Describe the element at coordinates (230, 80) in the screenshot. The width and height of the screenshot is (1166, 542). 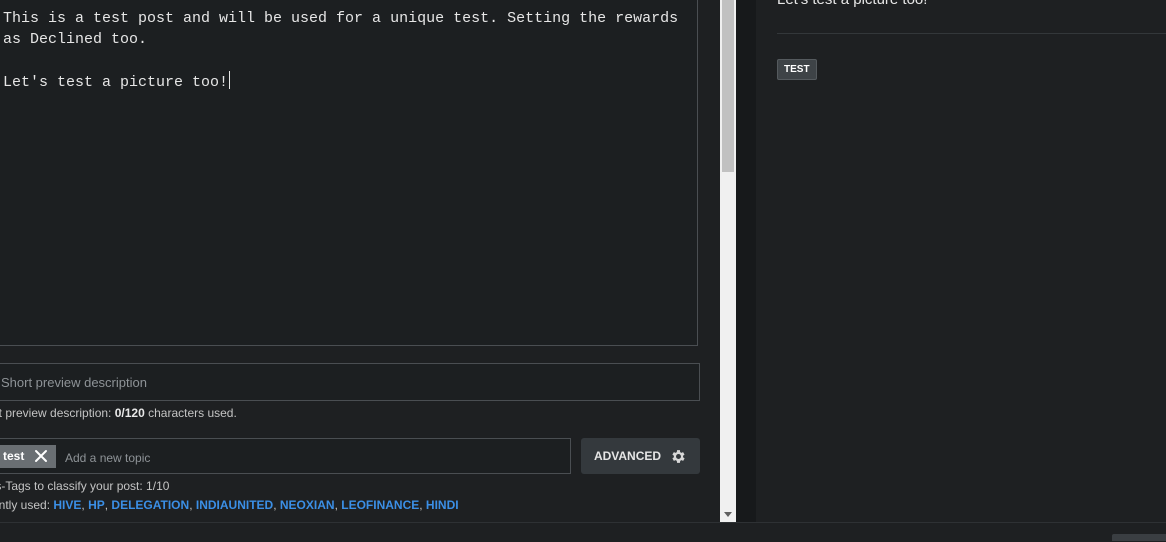
I see `text-caret` at that location.